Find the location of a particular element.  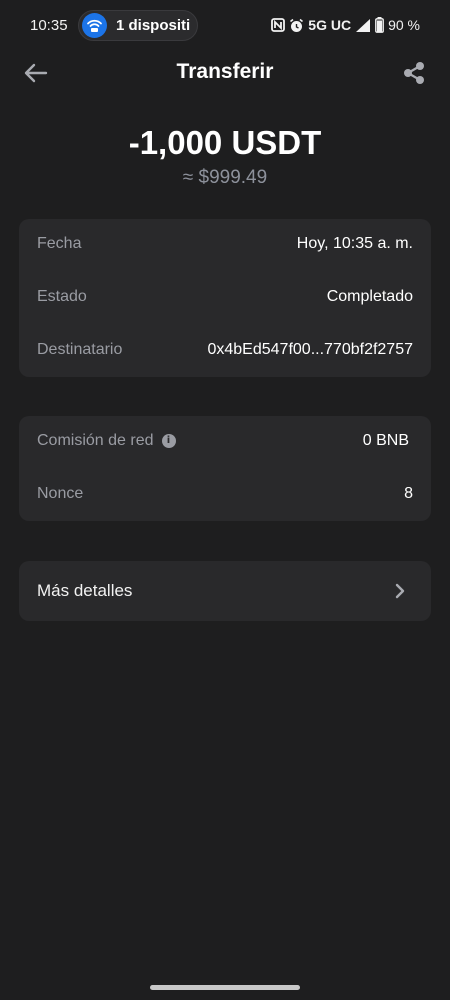

page-title: Transferir is located at coordinates (225, 71).